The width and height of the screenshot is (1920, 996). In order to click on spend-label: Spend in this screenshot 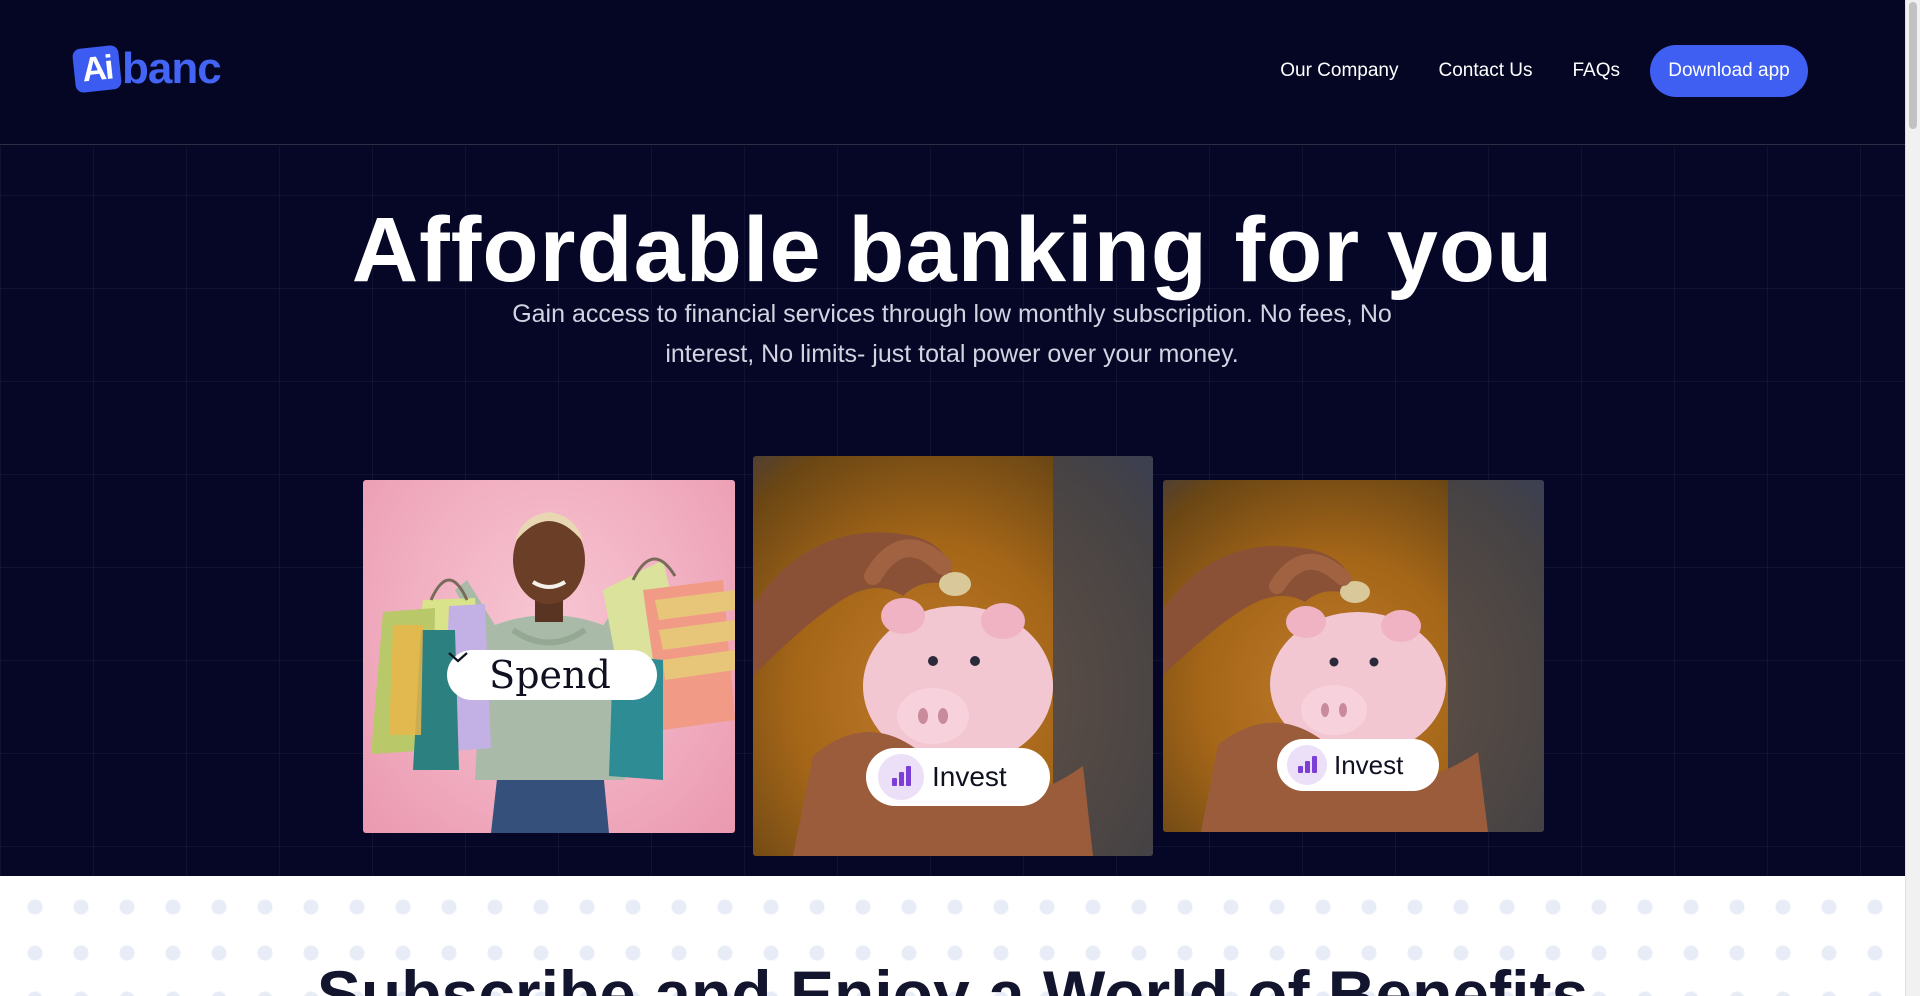, I will do `click(550, 675)`.